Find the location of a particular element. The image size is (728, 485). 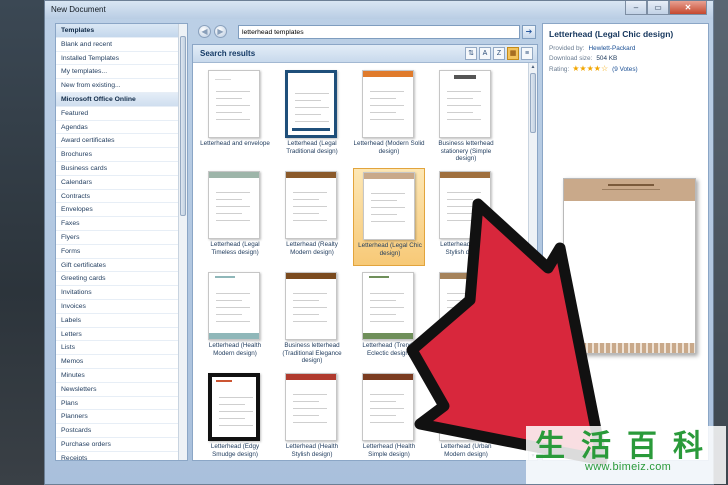

template-label: Letterhead and envelope is located at coordinates (235, 143).